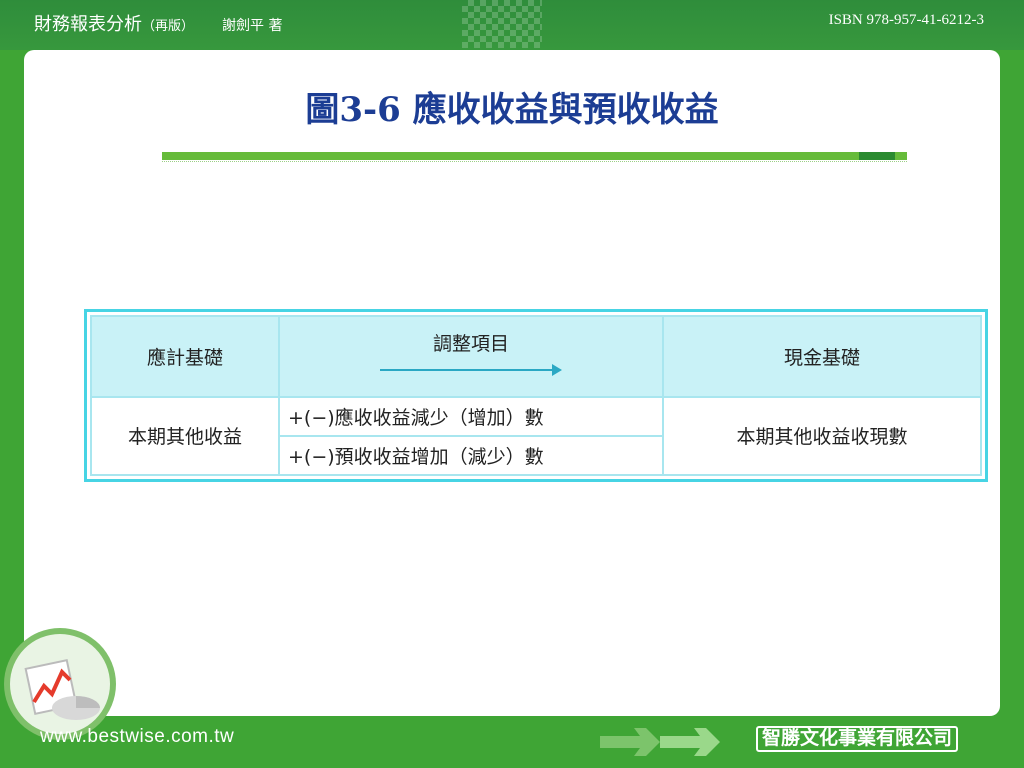 The height and width of the screenshot is (768, 1024). I want to click on slide-title: 圖3-6 應收收益與預收收益, so click(512, 110).